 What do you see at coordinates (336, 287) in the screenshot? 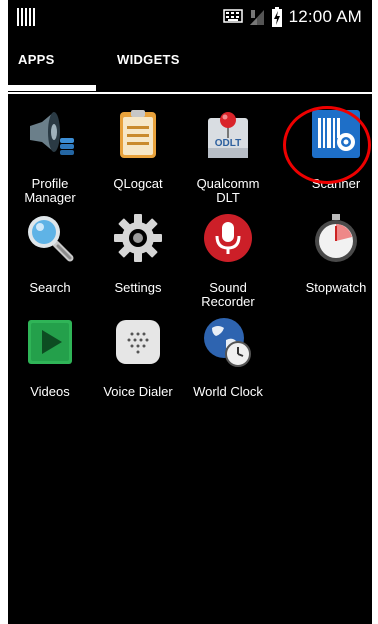
I see `app-label: Stopwatch` at bounding box center [336, 287].